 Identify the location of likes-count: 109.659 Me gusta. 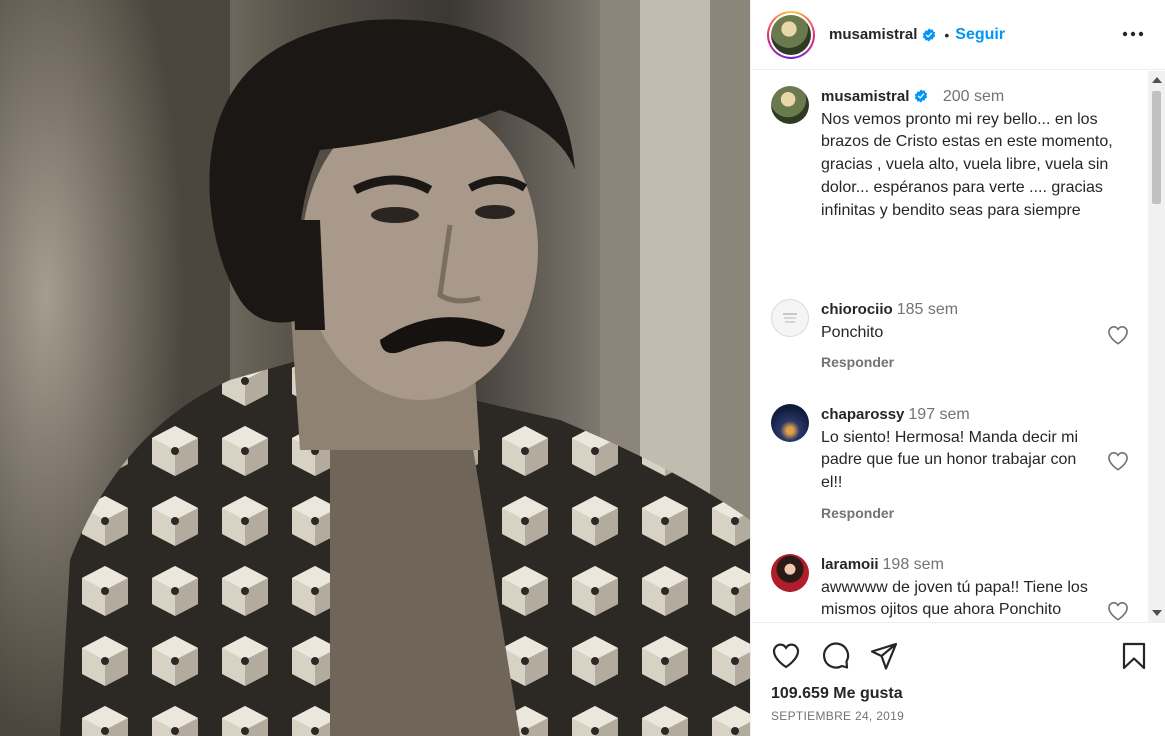
(837, 694).